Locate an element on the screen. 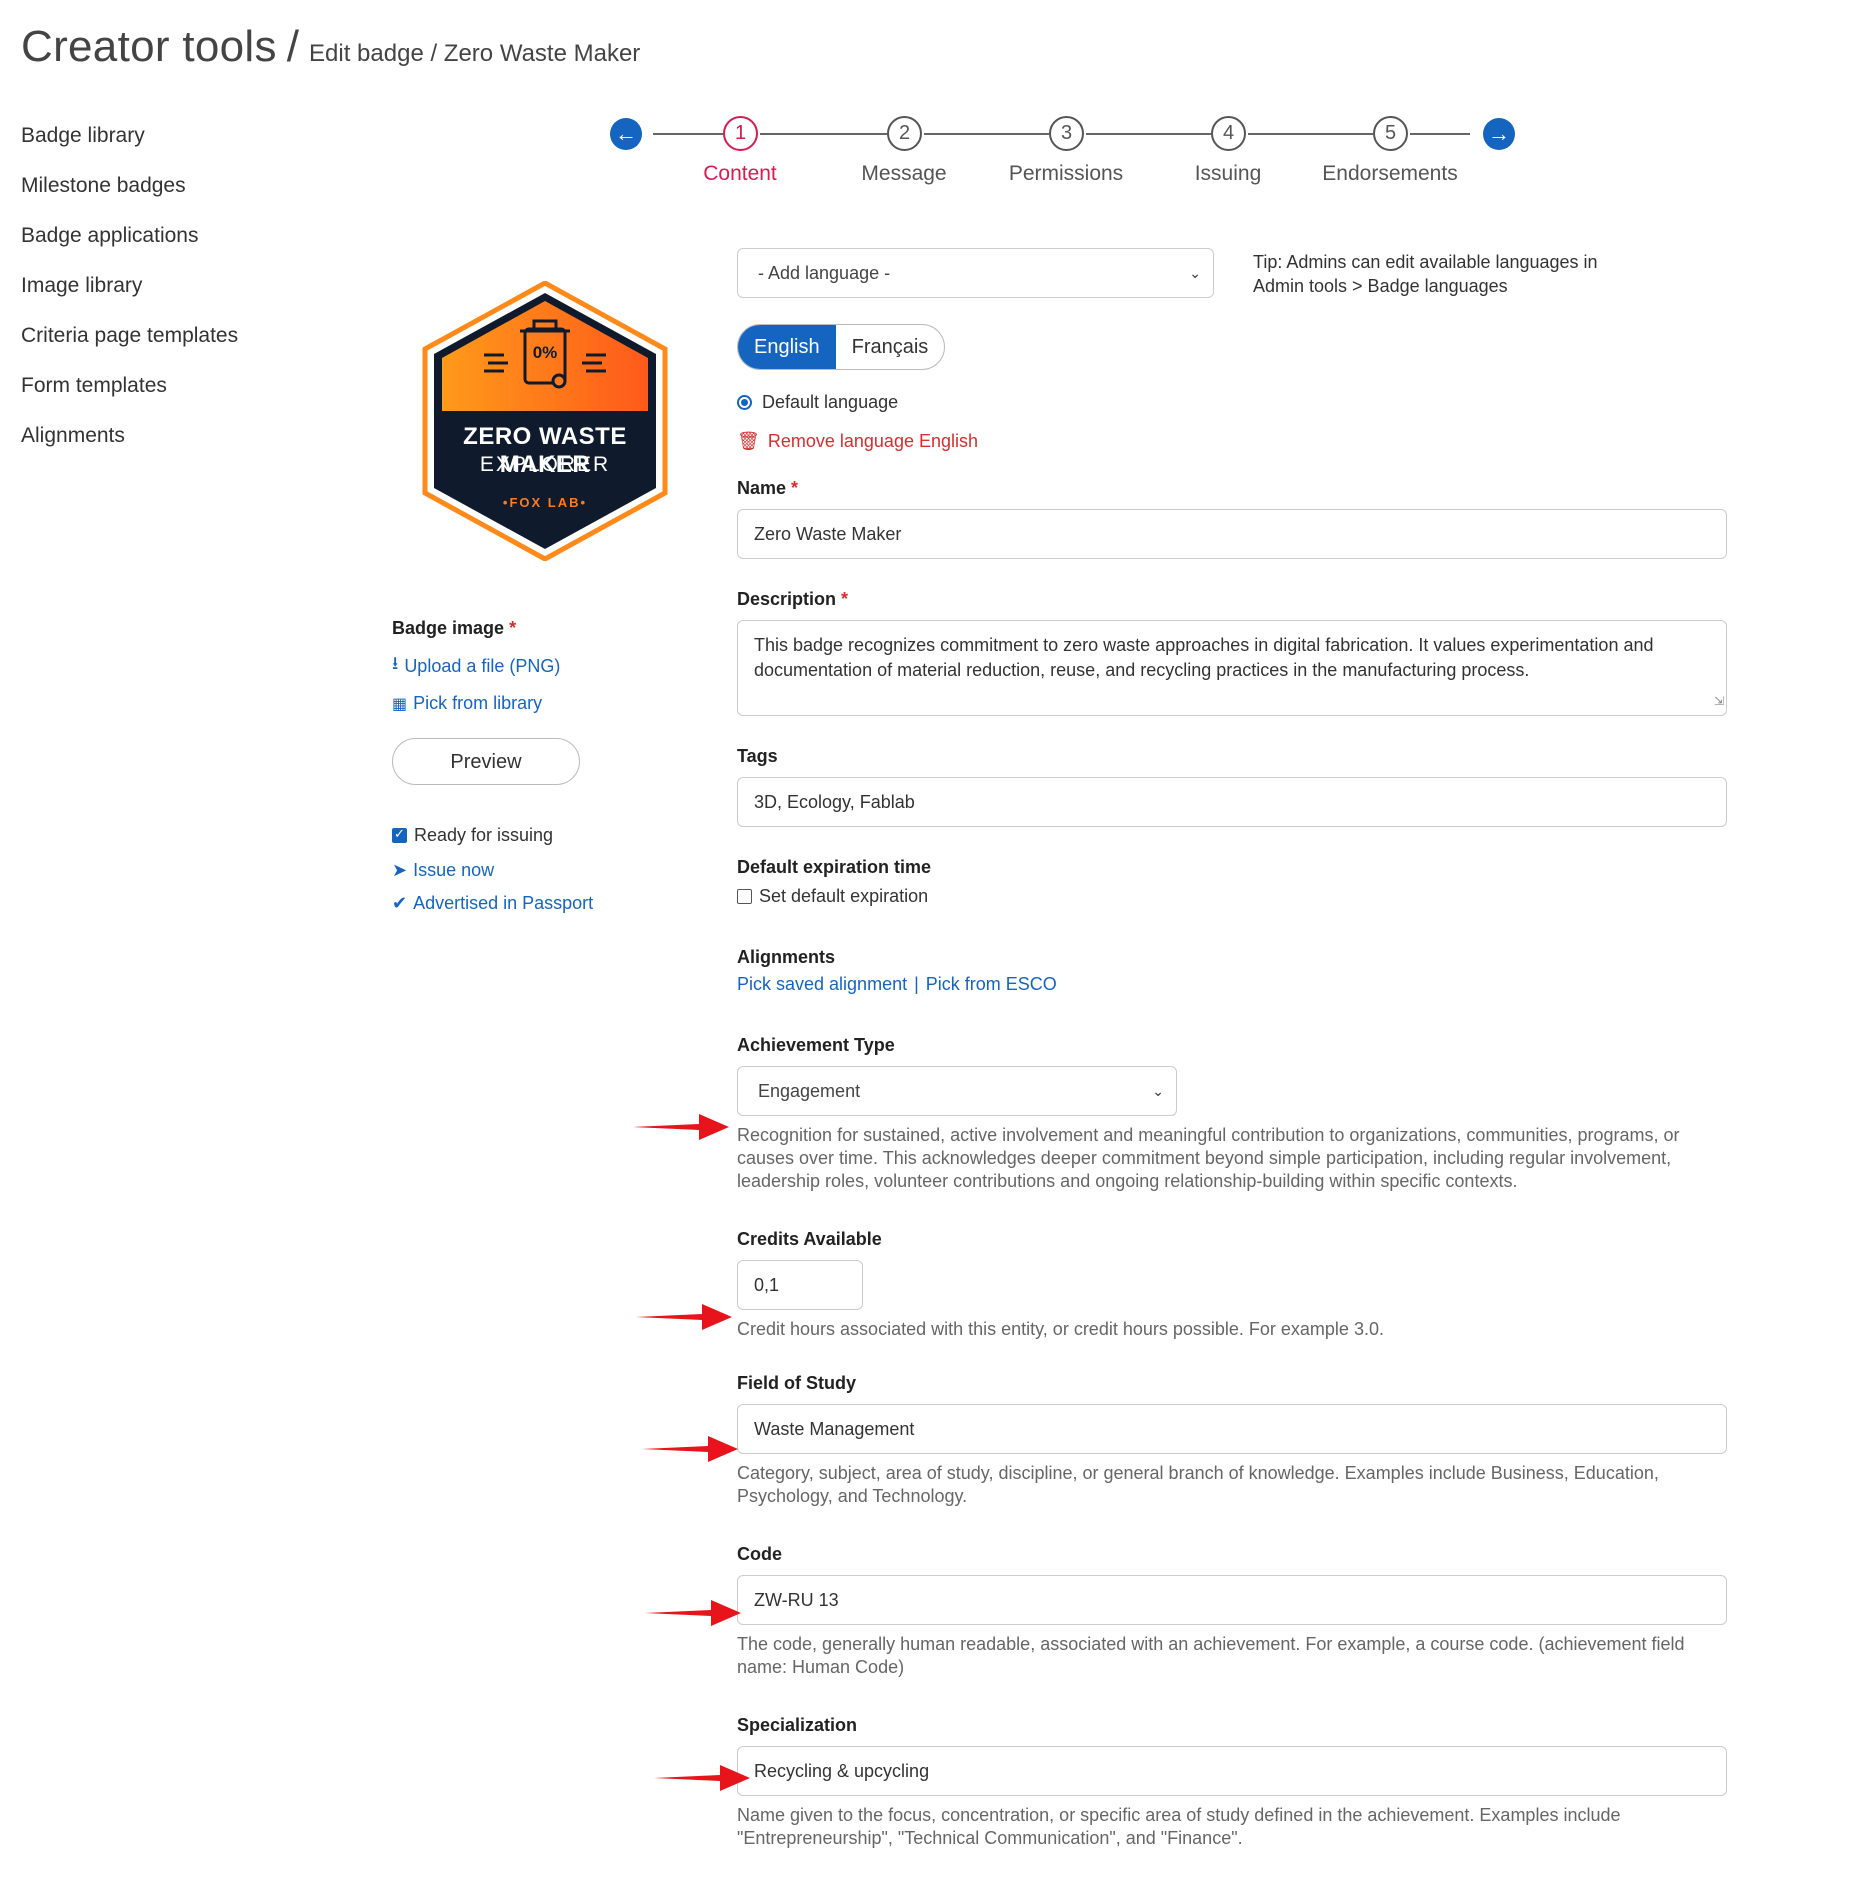 The width and height of the screenshot is (1858, 1881). name-input: Zero Waste Maker is located at coordinates (1232, 534).